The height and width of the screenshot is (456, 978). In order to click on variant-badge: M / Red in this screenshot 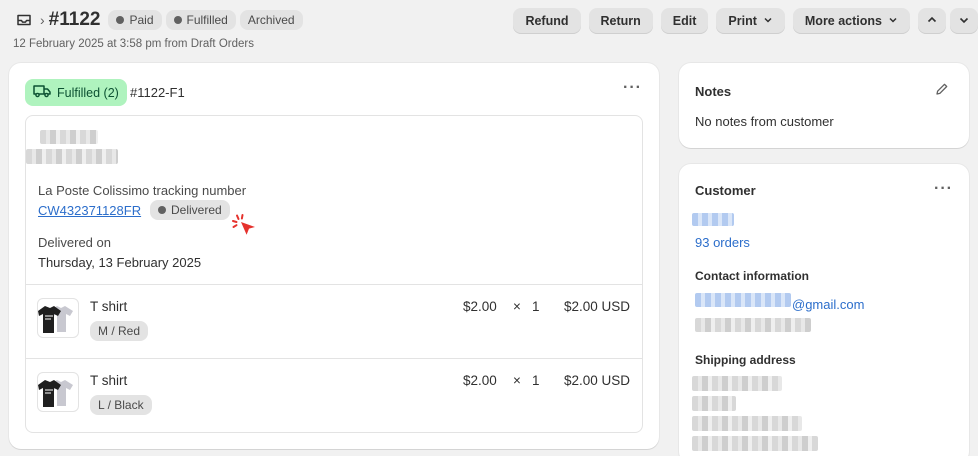, I will do `click(119, 331)`.